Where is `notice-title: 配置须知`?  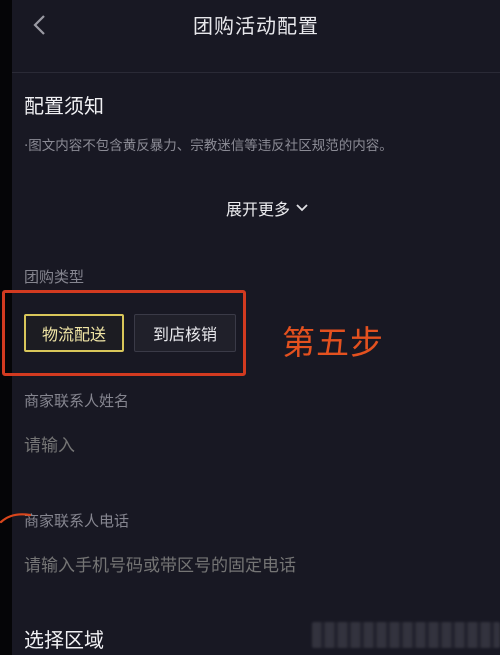 notice-title: 配置须知 is located at coordinates (64, 106).